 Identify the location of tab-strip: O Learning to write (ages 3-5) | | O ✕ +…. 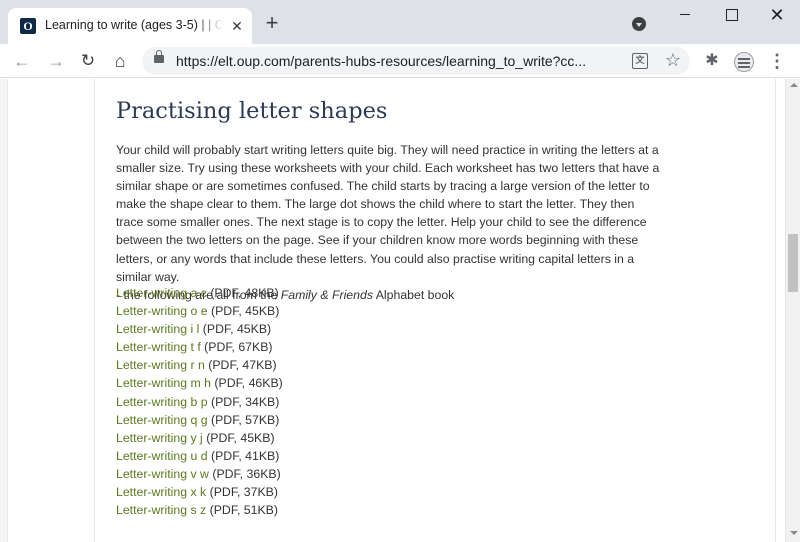
(400, 22).